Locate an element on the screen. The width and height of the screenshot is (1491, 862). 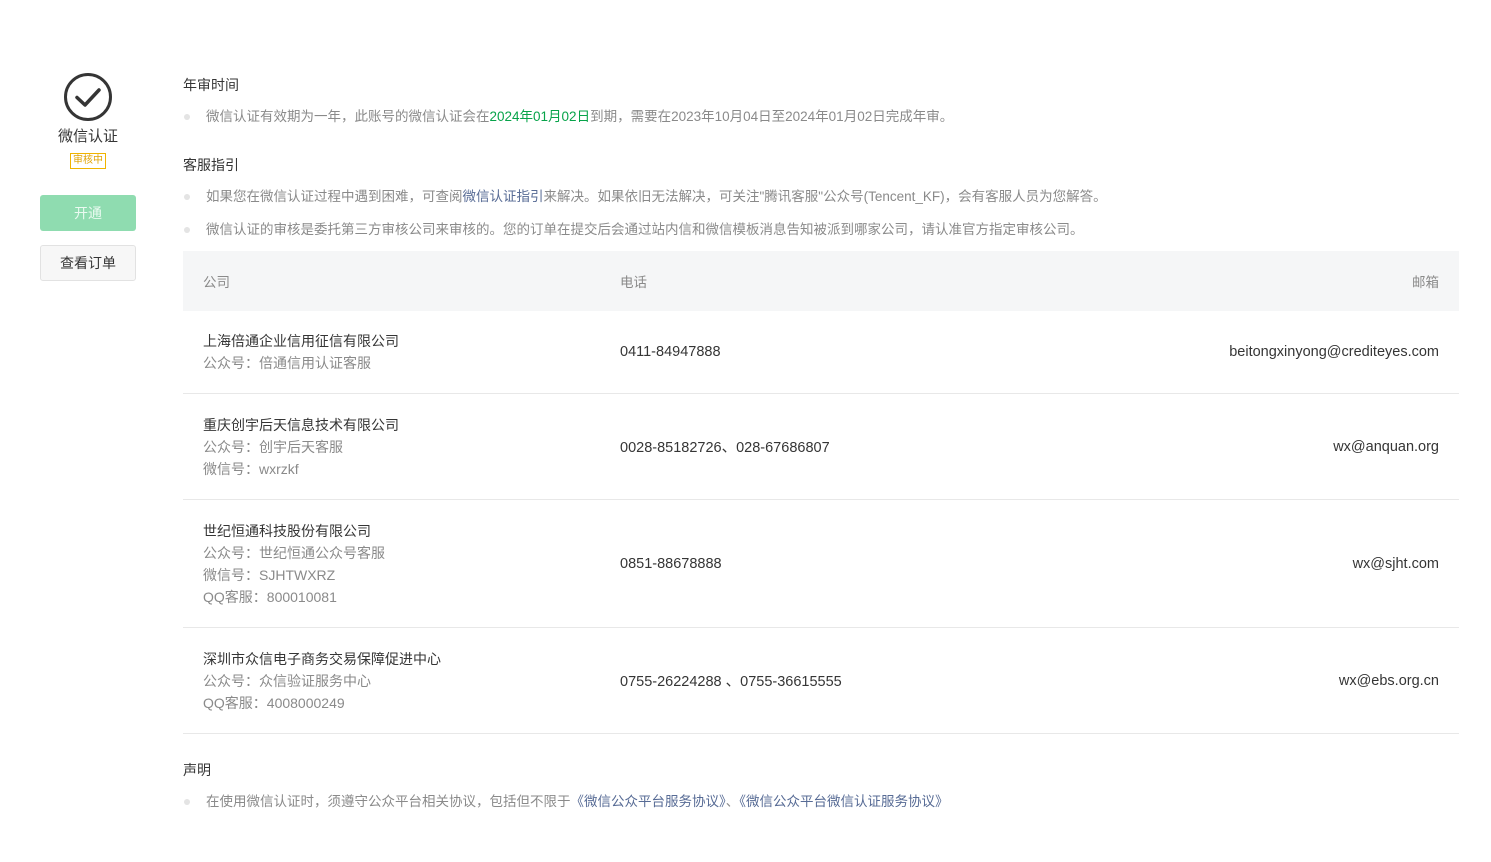
company-meta: QQ客服：800010081 is located at coordinates (270, 596).